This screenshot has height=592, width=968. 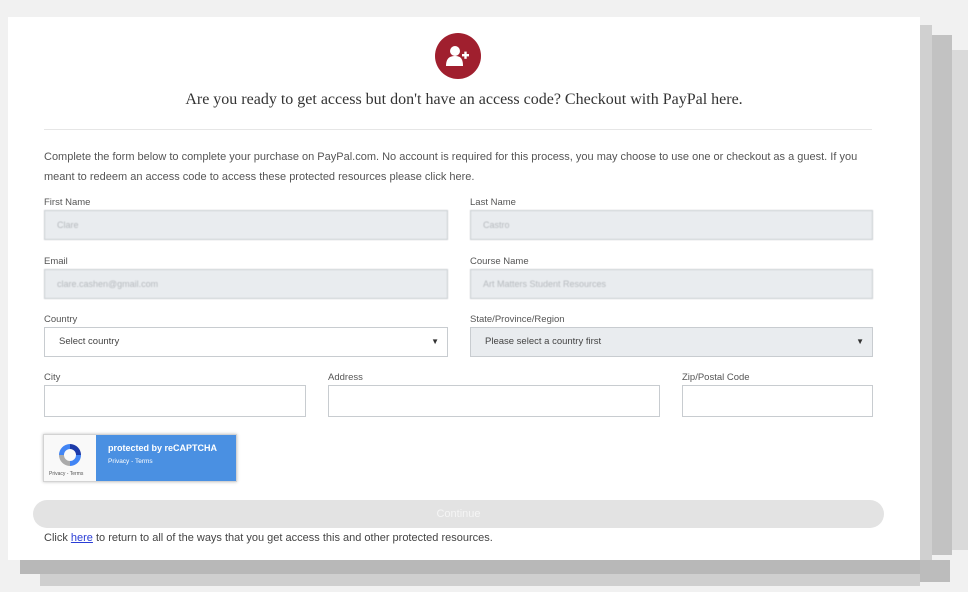 What do you see at coordinates (543, 341) in the screenshot?
I see `state-select-value: Please select a country first` at bounding box center [543, 341].